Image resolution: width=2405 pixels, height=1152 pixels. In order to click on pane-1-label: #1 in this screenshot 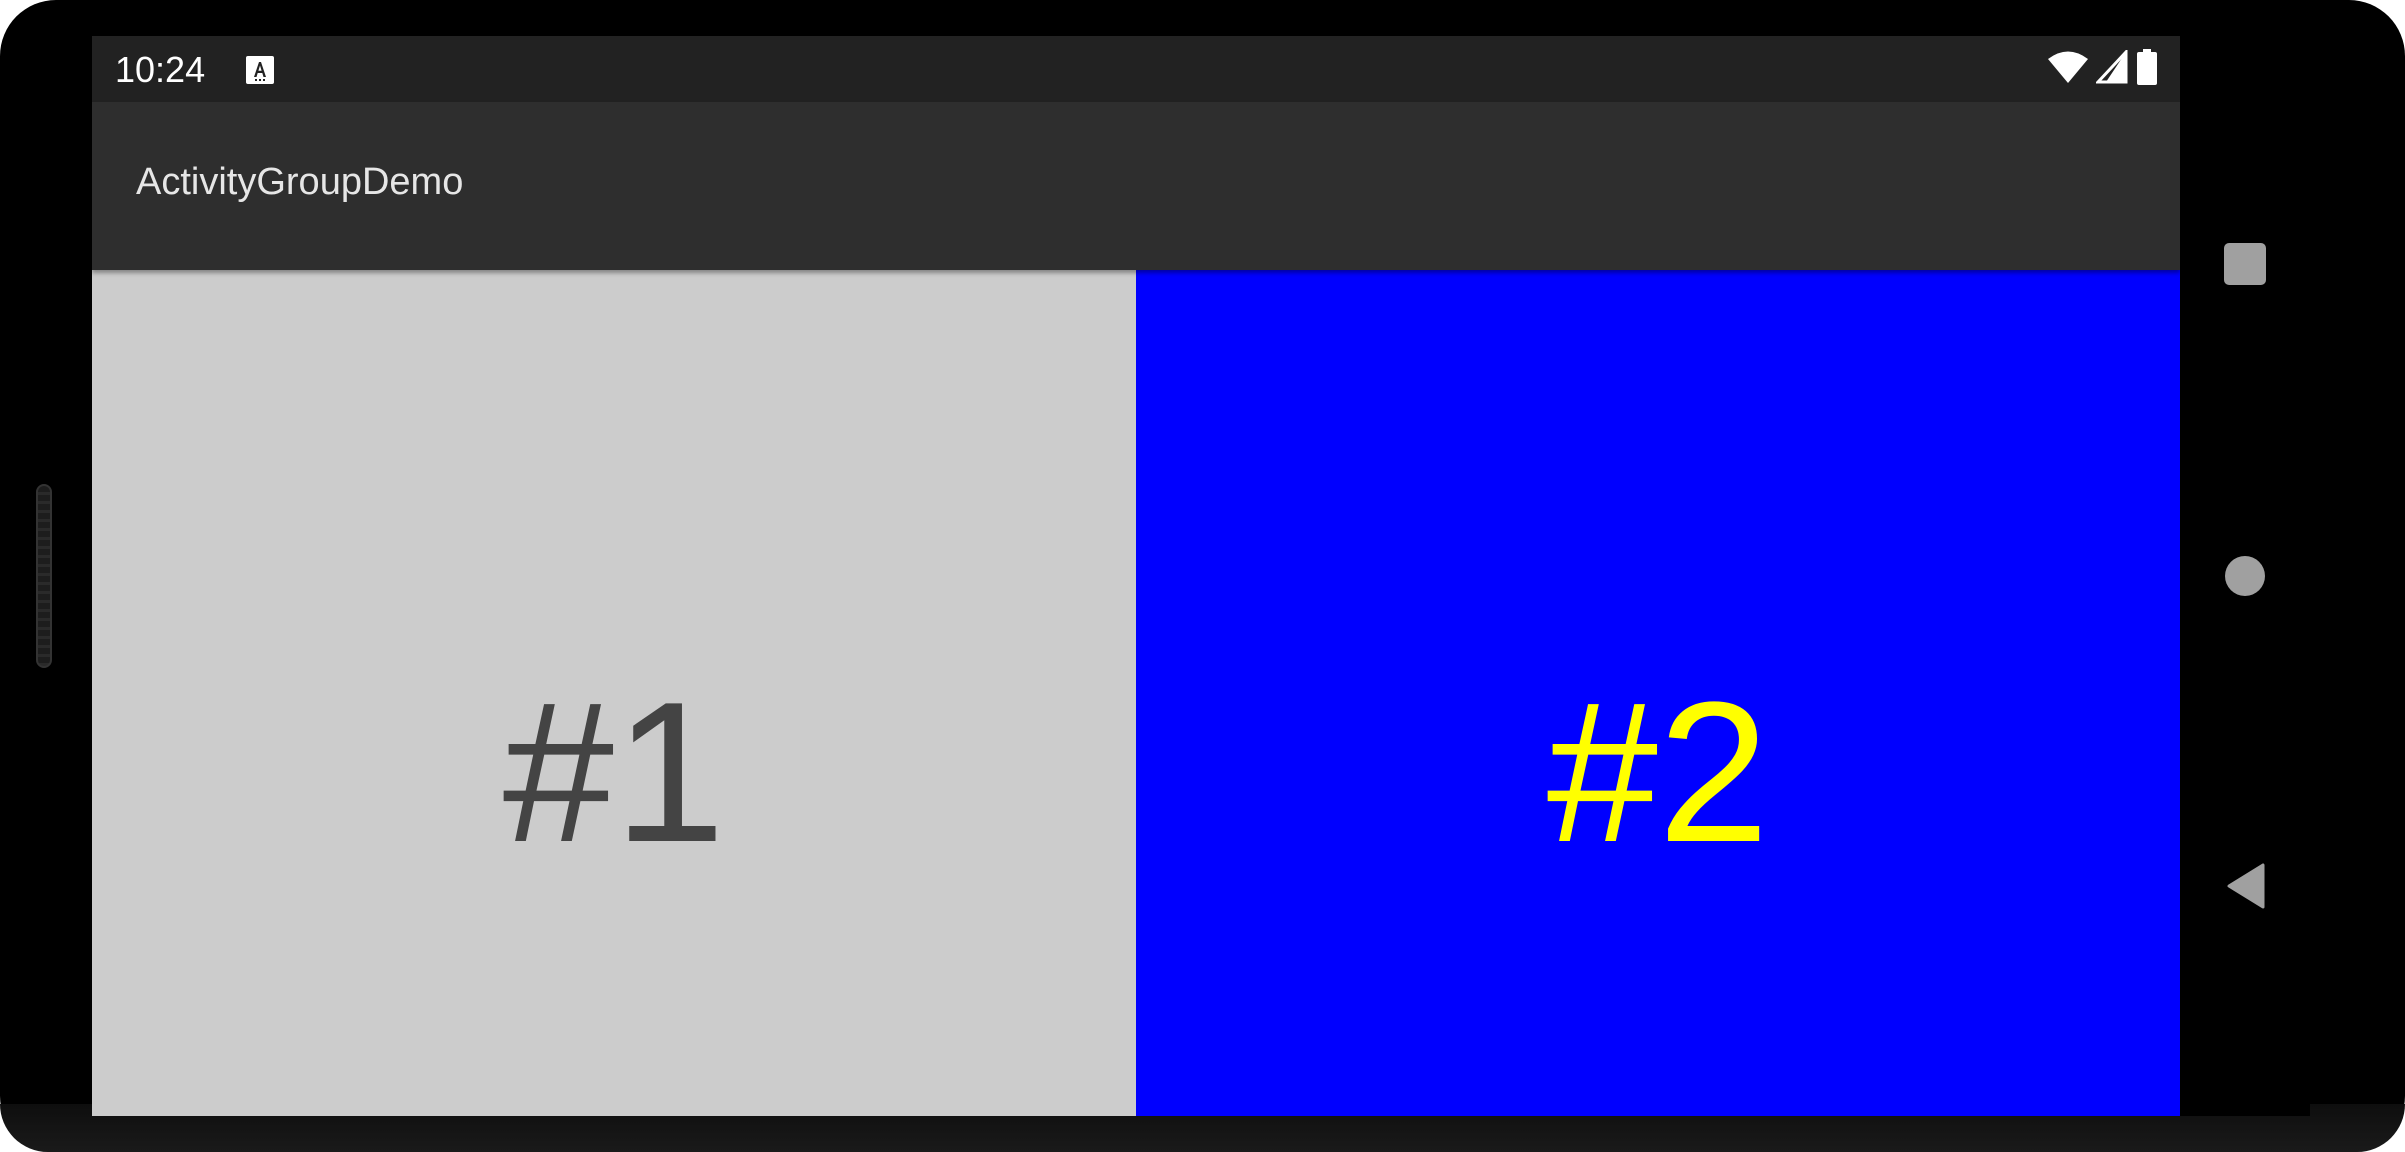, I will do `click(614, 772)`.